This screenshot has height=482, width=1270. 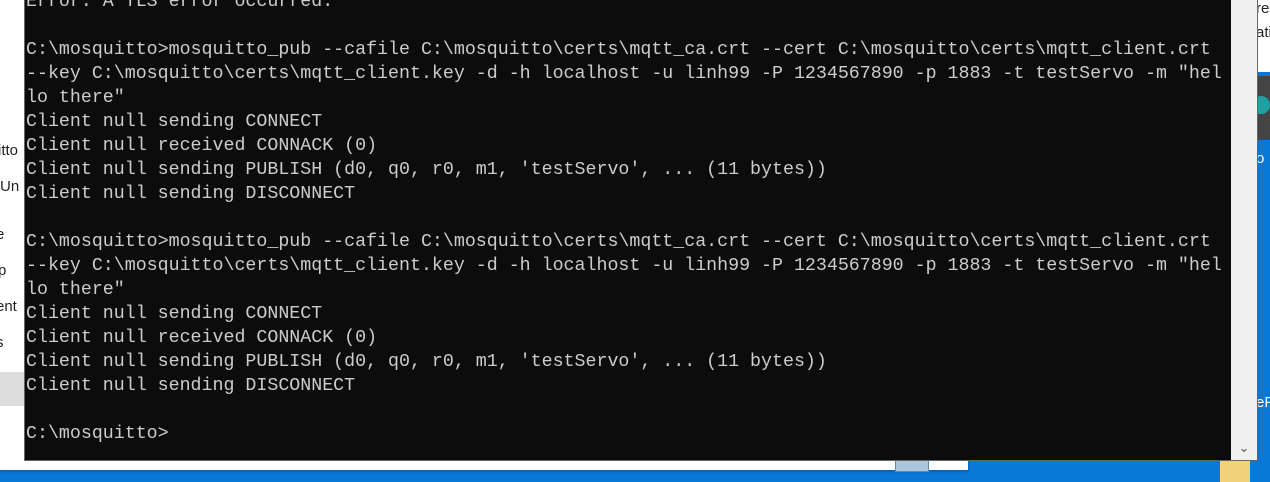 What do you see at coordinates (1263, 8) in the screenshot?
I see `background-text: re` at bounding box center [1263, 8].